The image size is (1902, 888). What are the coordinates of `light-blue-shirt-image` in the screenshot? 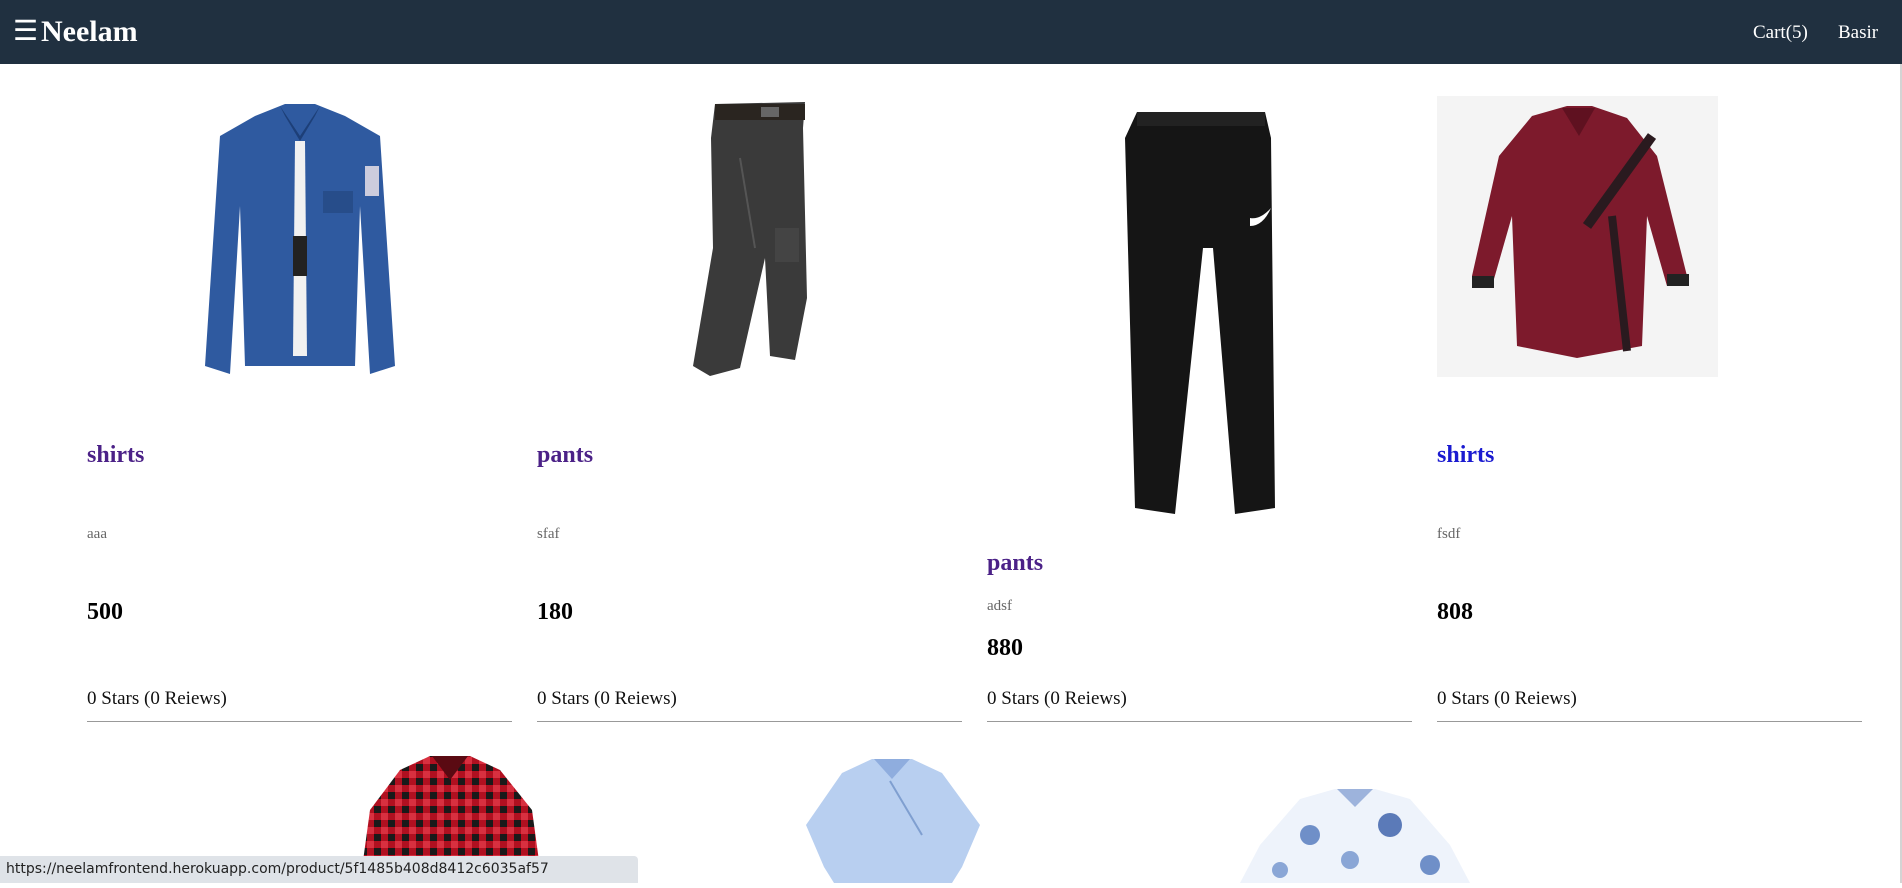 It's located at (893, 821).